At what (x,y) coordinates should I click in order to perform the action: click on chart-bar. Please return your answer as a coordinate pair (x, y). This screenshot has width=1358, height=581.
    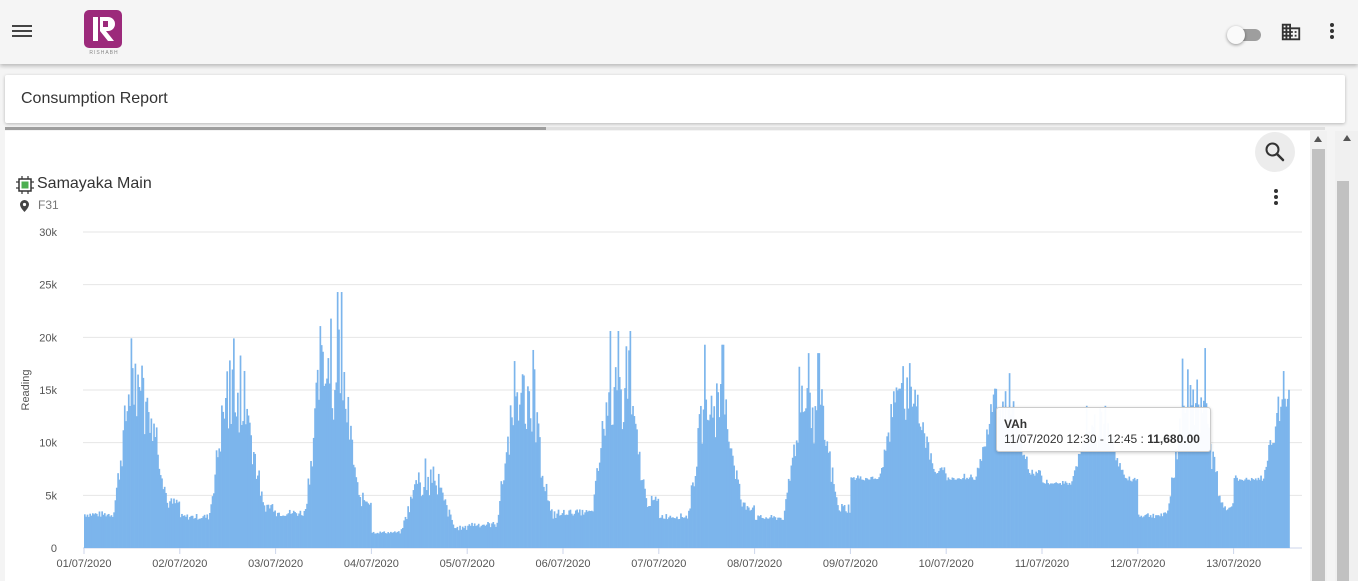
    Looking at the image, I should click on (1289, 468).